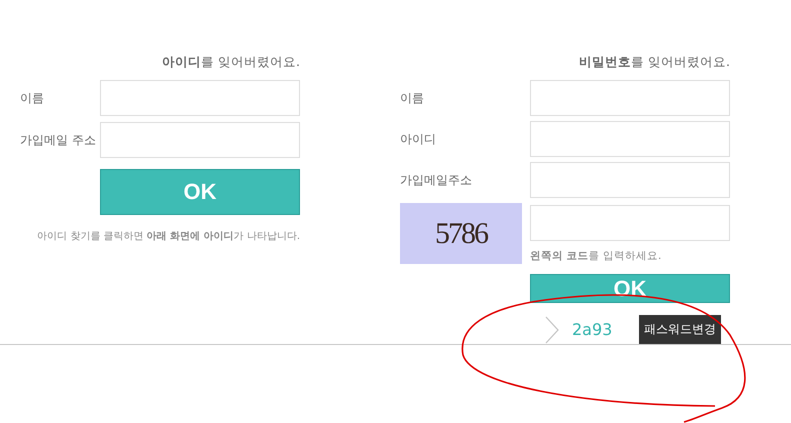 This screenshot has width=791, height=423. Describe the element at coordinates (436, 180) in the screenshot. I see `field-label: 가입메일주소` at that location.